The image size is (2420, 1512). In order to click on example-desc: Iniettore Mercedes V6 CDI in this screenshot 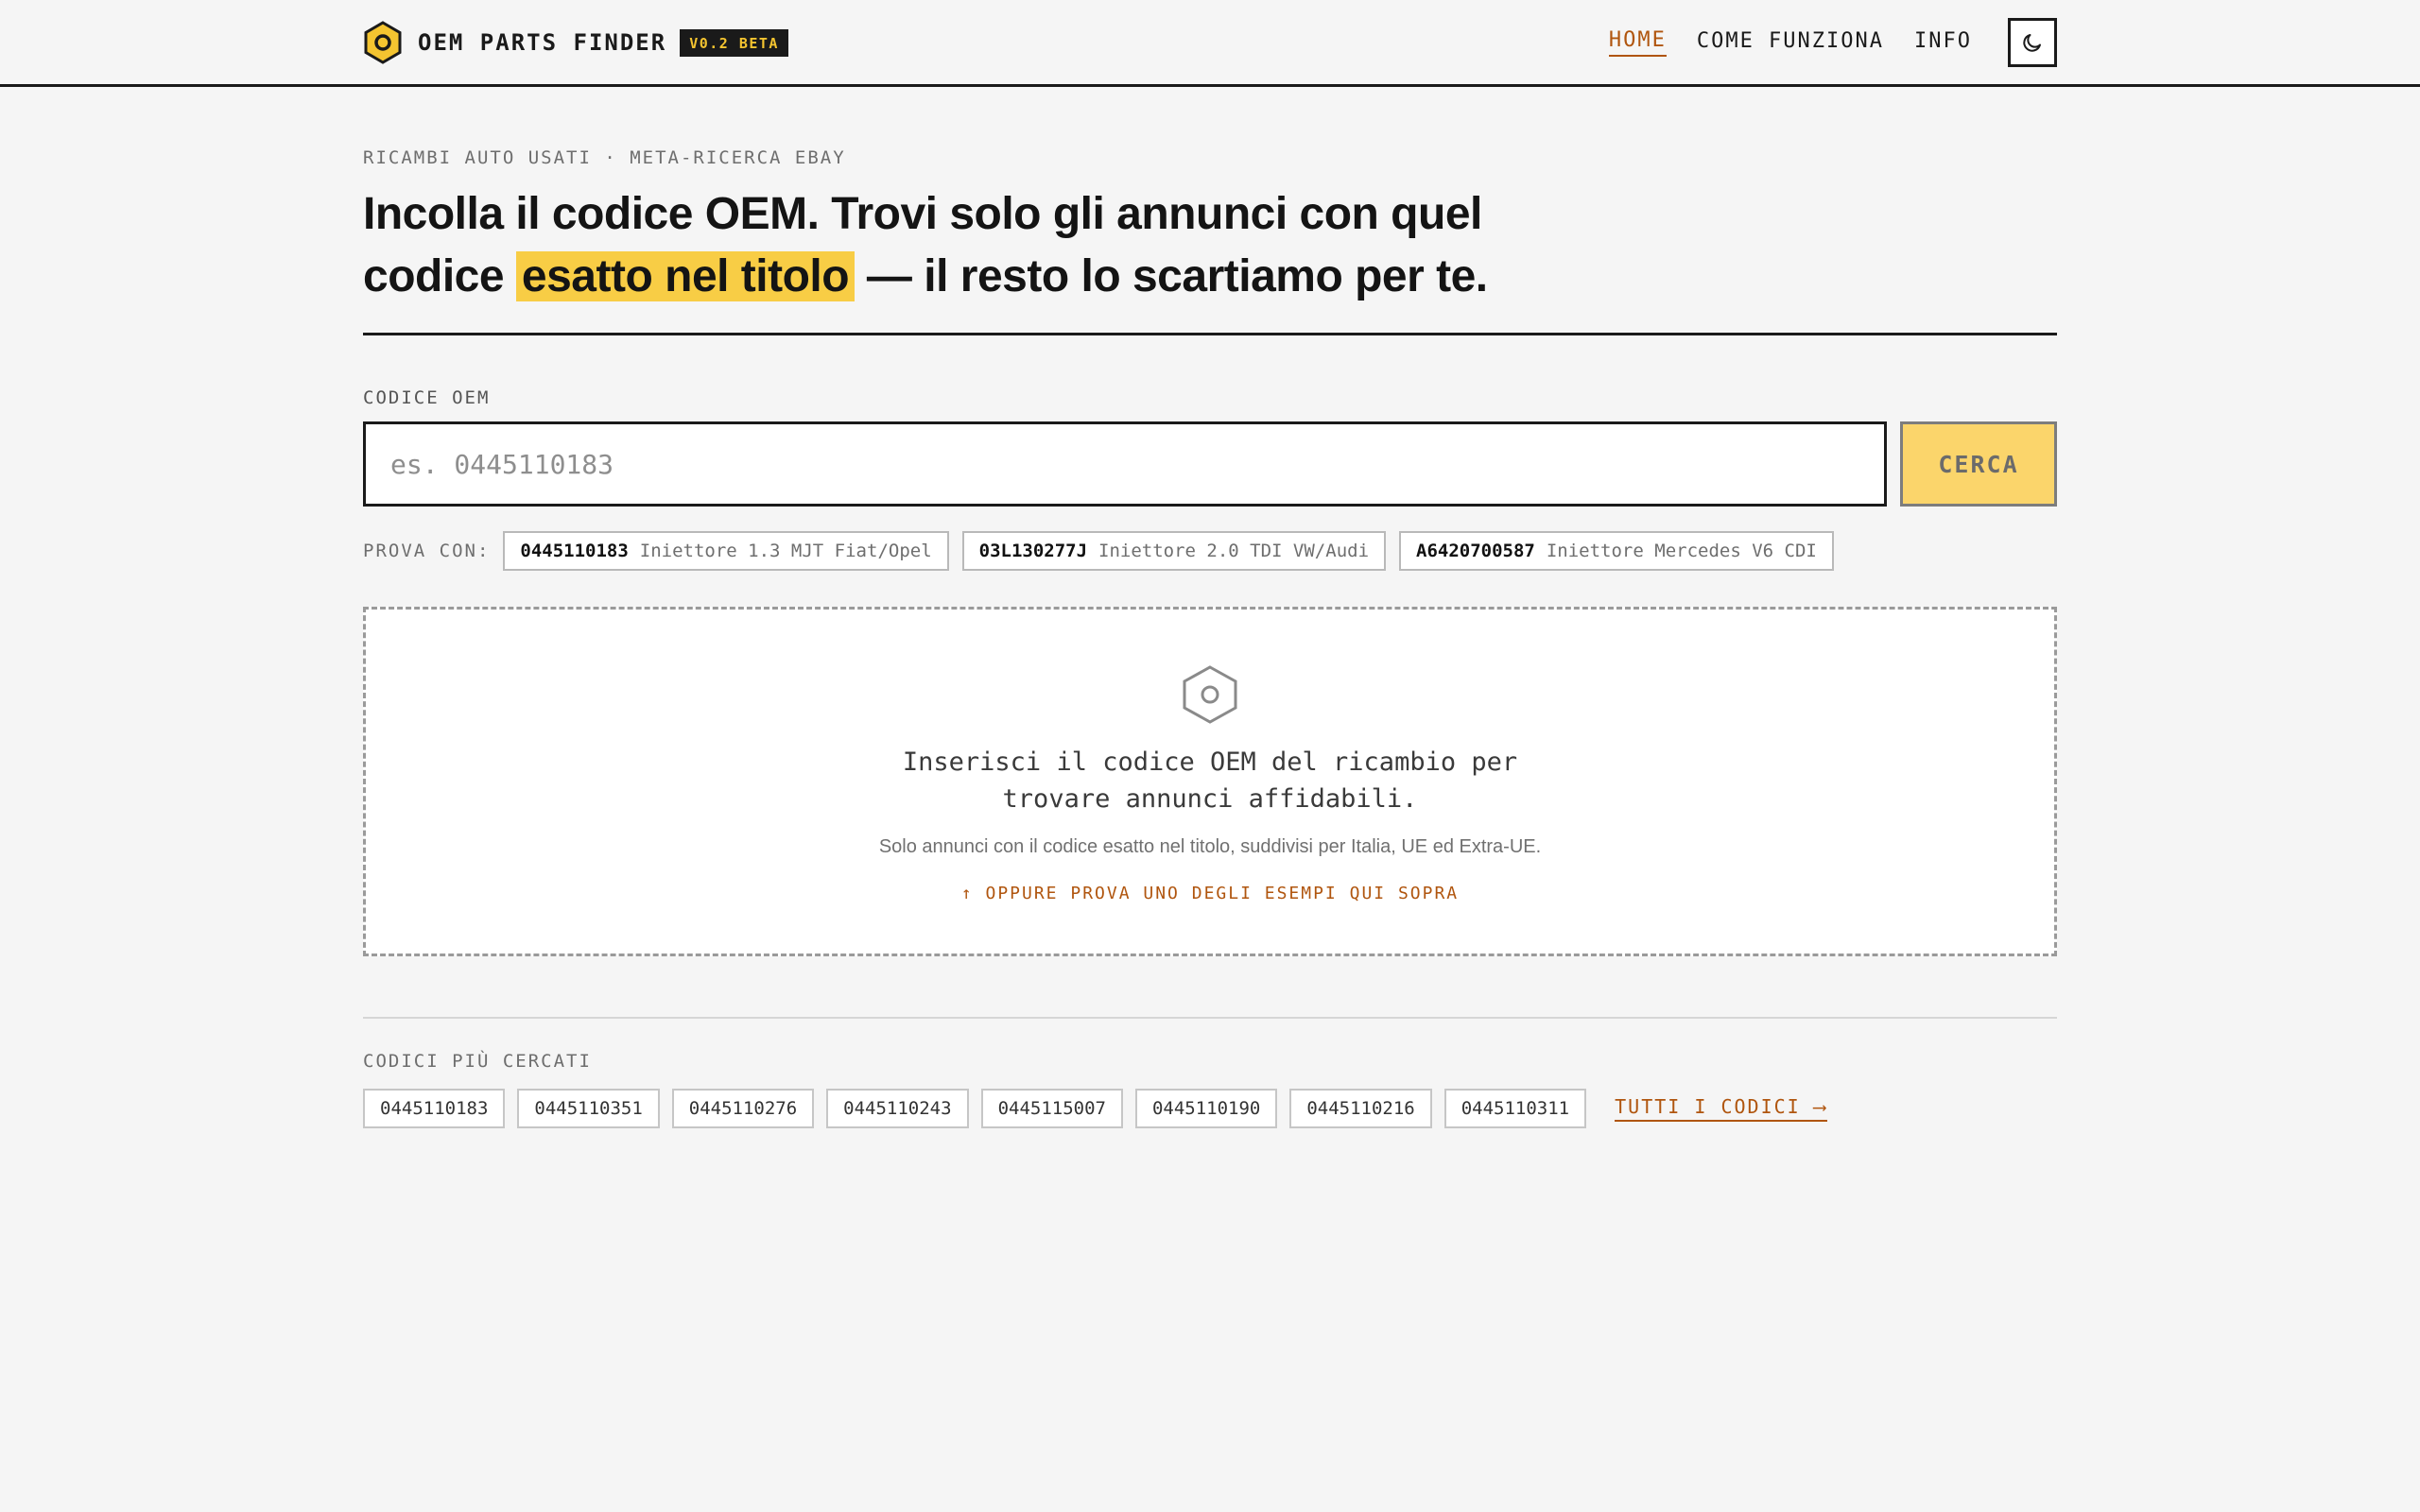, I will do `click(1681, 551)`.